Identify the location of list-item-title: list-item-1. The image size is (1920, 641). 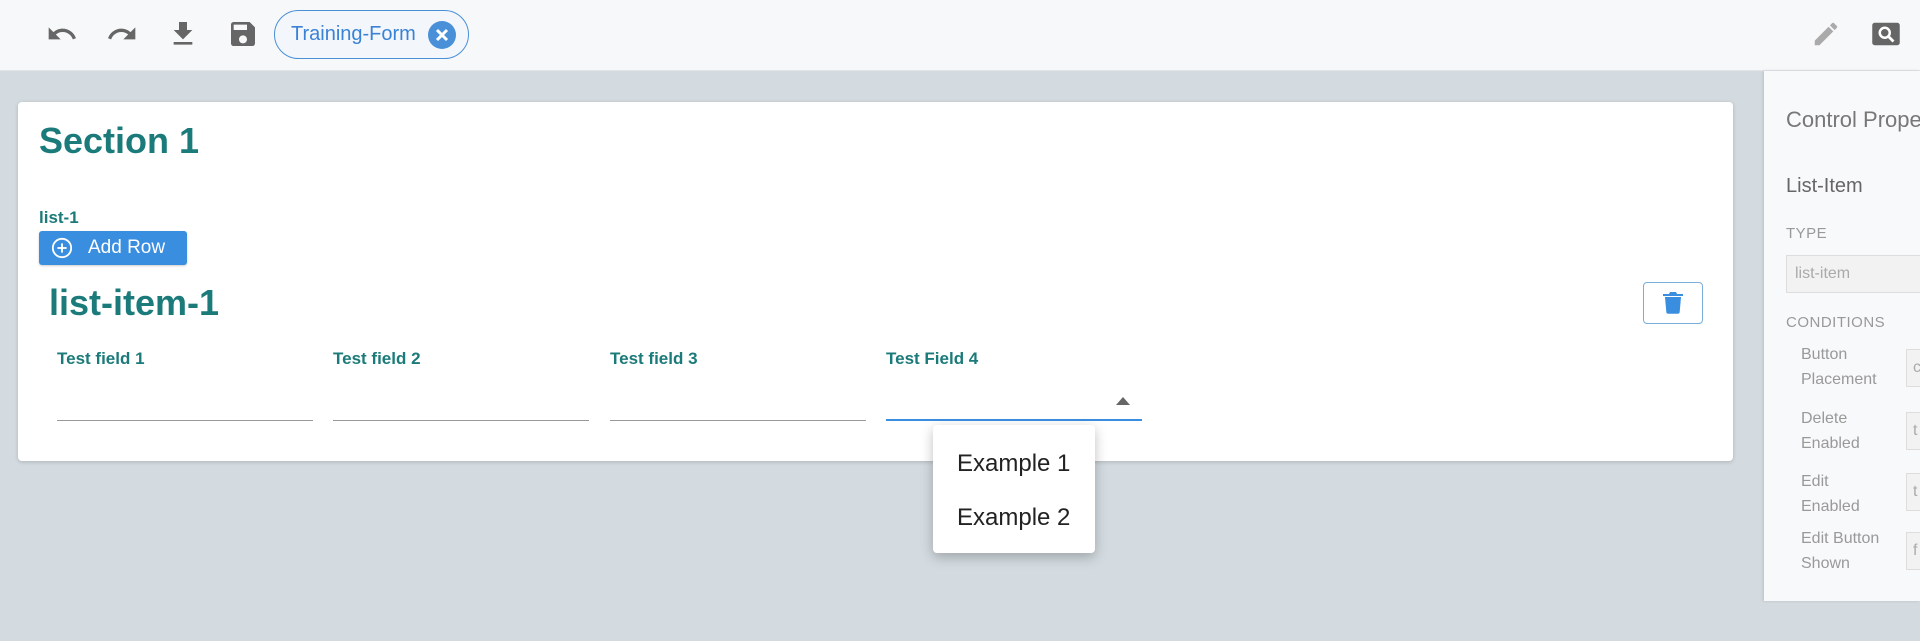
(134, 302).